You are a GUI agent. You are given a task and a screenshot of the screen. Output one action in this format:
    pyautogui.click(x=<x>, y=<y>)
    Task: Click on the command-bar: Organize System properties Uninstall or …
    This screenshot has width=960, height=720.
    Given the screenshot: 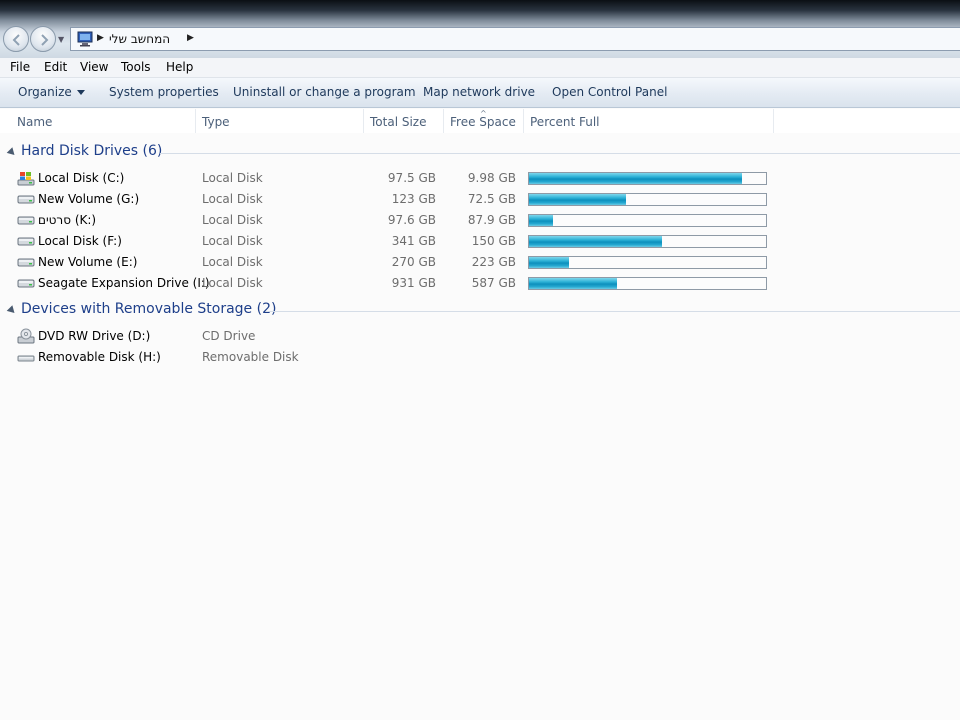 What is the action you would take?
    pyautogui.click(x=480, y=93)
    